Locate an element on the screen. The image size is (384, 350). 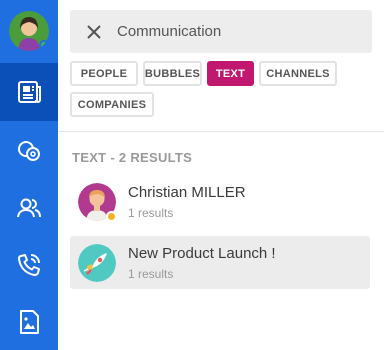
result-item: New Product Launch ! 1 results is located at coordinates (220, 262).